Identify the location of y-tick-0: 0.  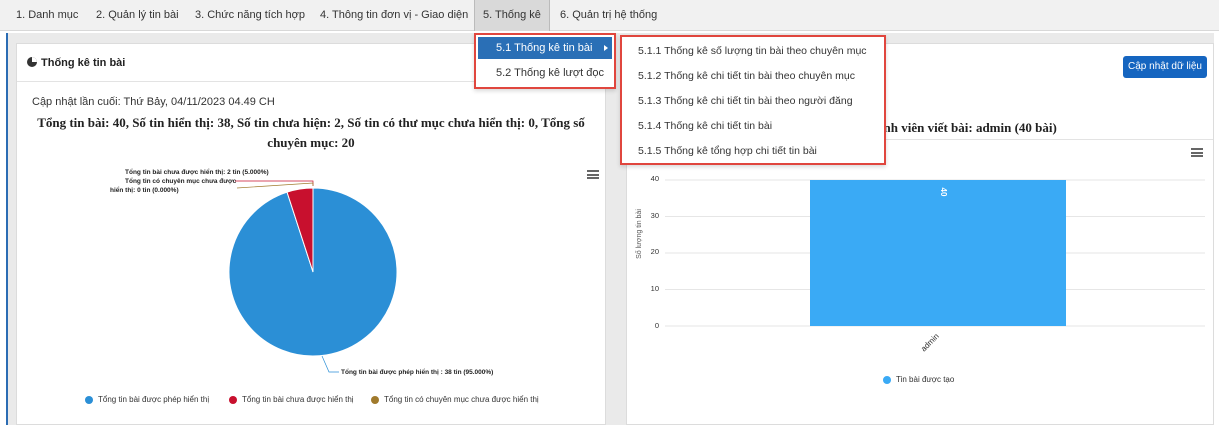
(656, 325).